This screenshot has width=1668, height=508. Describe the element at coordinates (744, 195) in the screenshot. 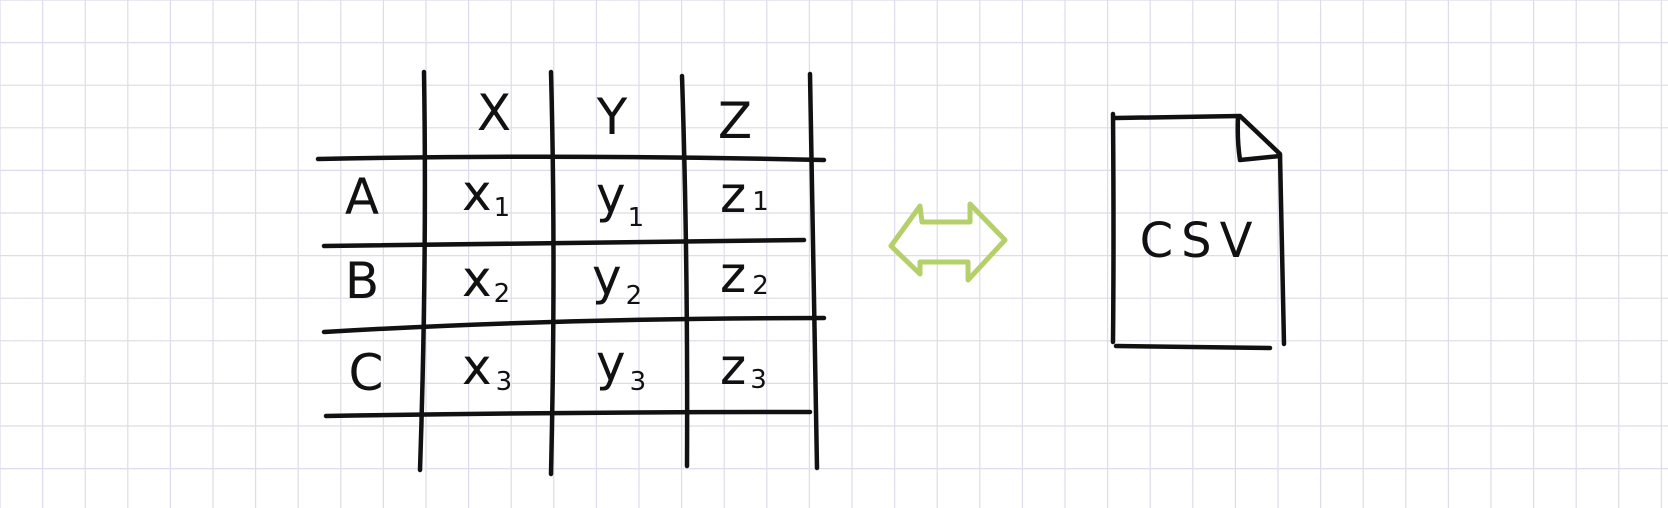

I see `cell-a-z: z1` at that location.